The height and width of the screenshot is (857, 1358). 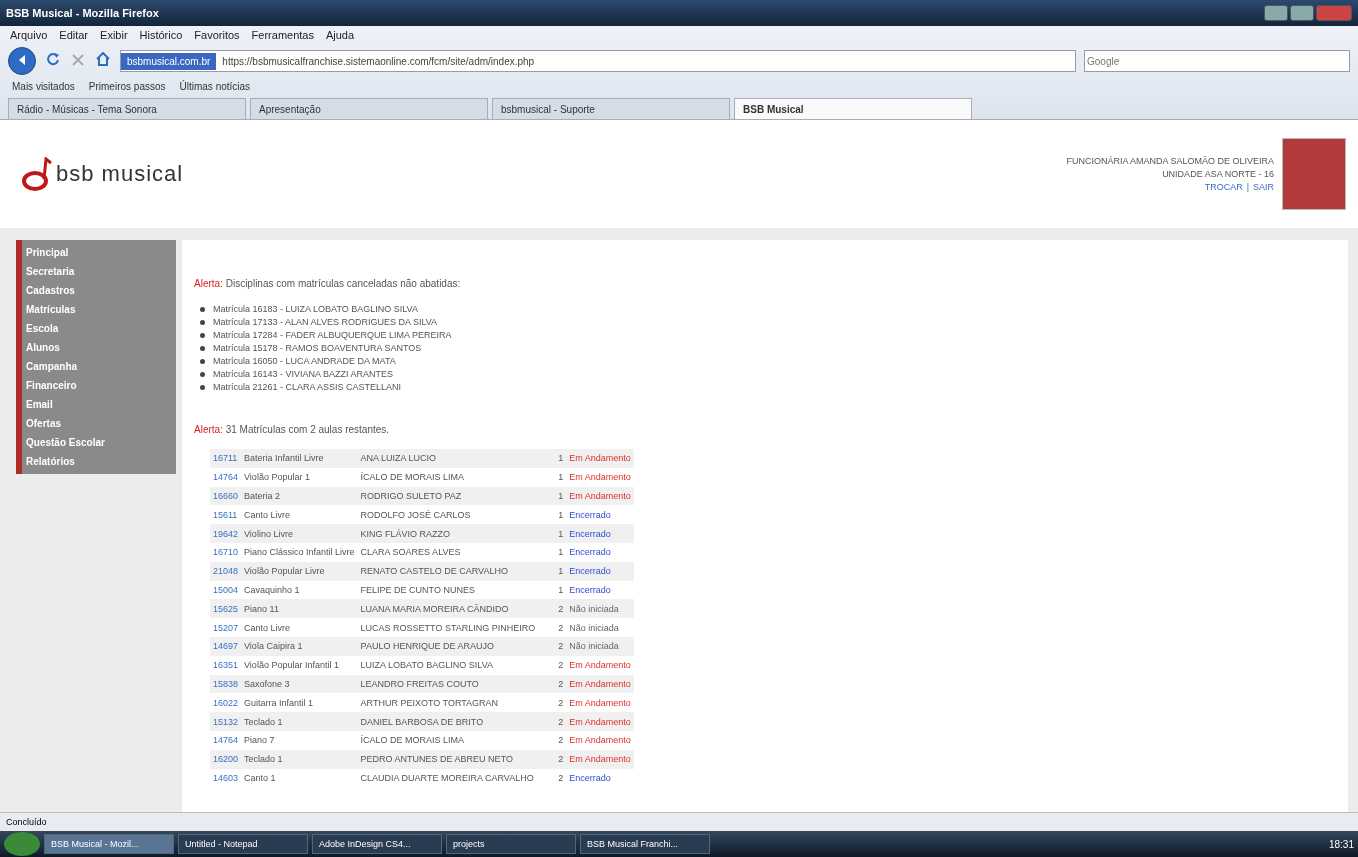 What do you see at coordinates (226, 665) in the screenshot?
I see `enrollment-link: 16351` at bounding box center [226, 665].